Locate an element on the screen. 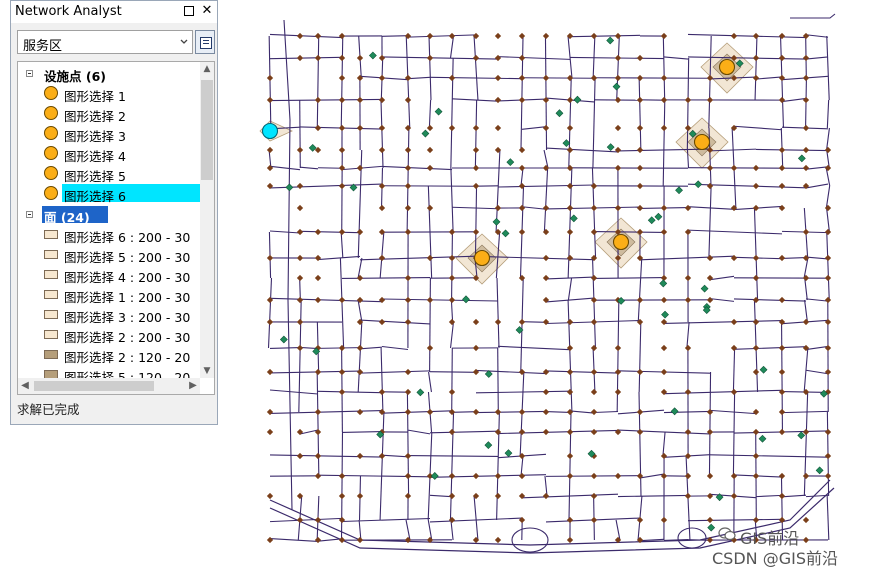 The width and height of the screenshot is (869, 573). polygon-item: 图形选择 3 : 200 - 30 is located at coordinates (109, 315).